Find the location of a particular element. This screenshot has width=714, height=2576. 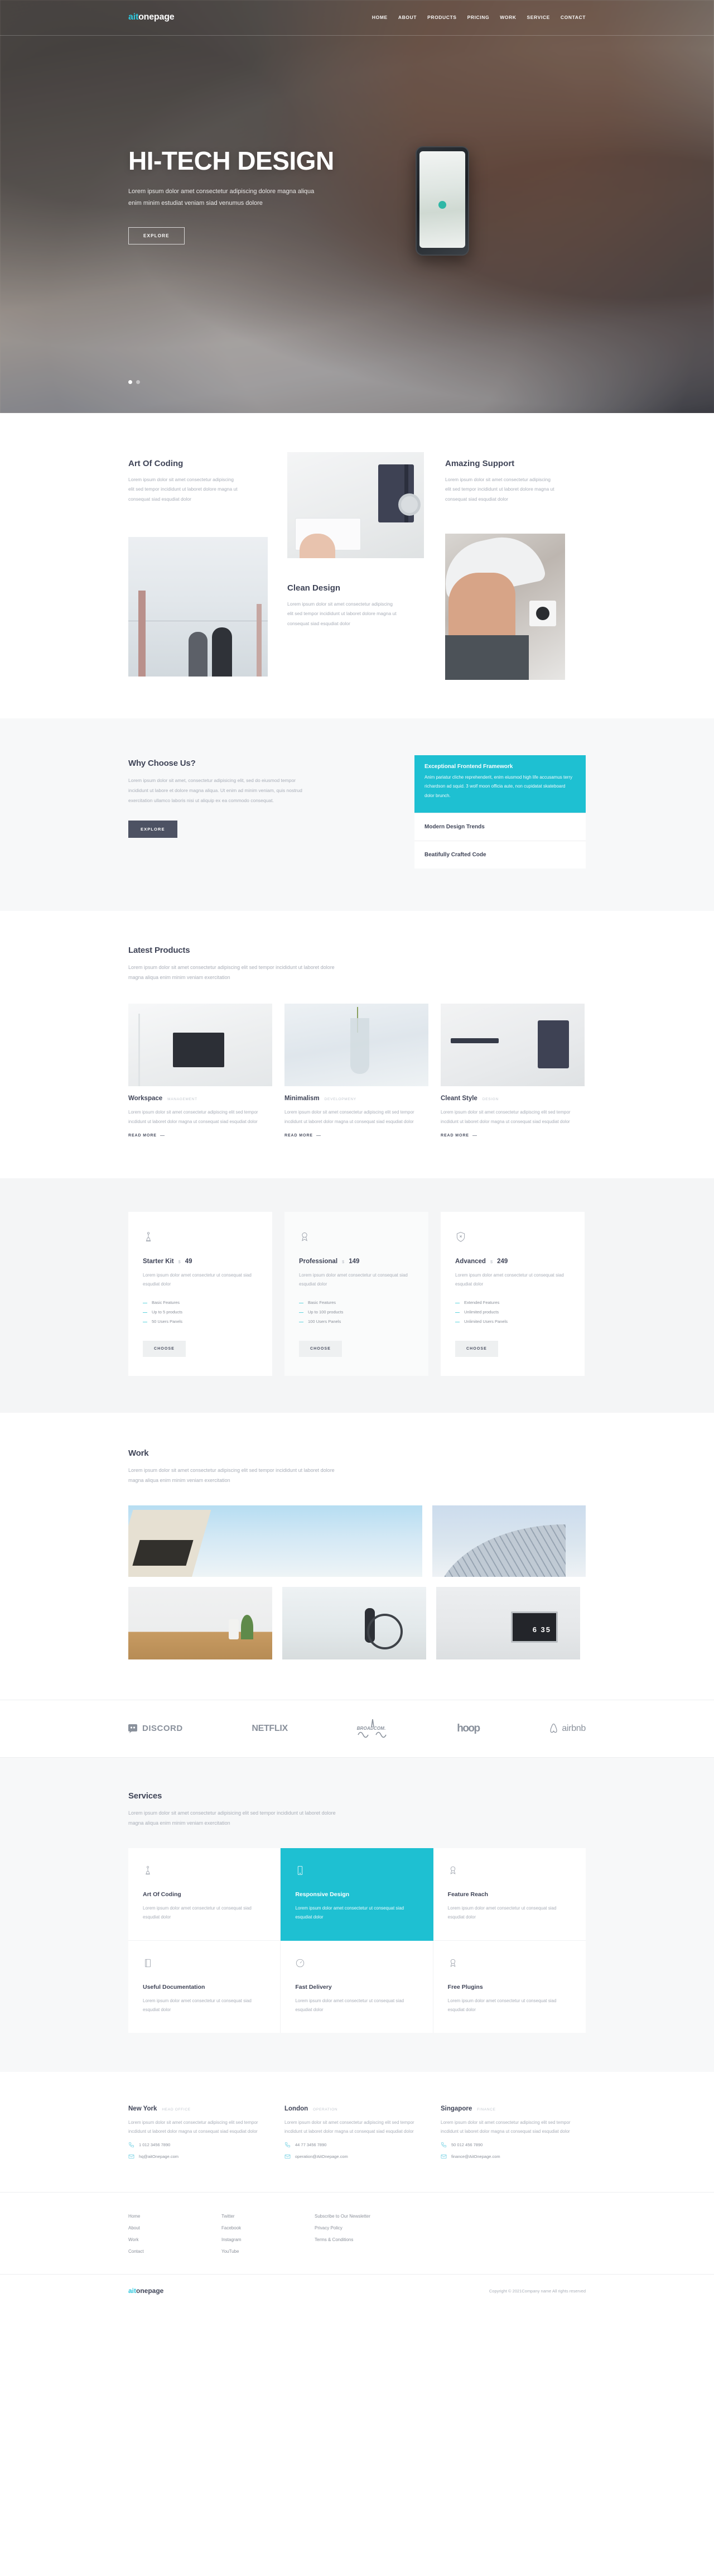

nav-item-about: ABOUT is located at coordinates (408, 17).